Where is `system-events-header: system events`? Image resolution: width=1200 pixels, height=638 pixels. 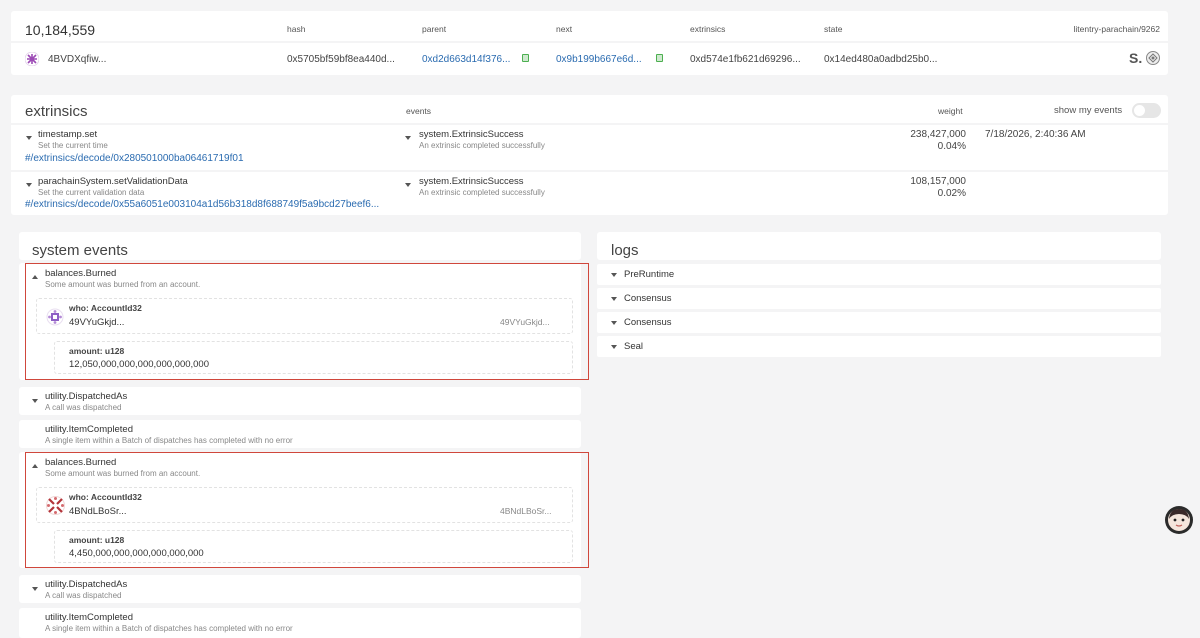
system-events-header: system events is located at coordinates (300, 246).